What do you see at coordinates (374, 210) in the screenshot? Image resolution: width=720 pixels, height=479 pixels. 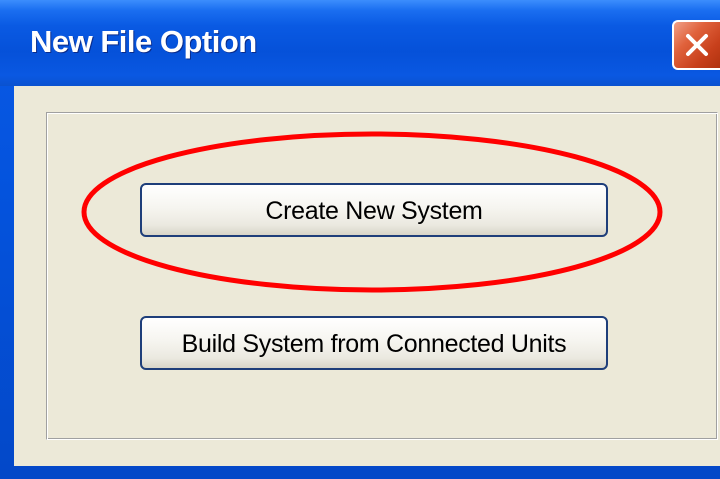 I see `create-new-system-button: Create New System` at bounding box center [374, 210].